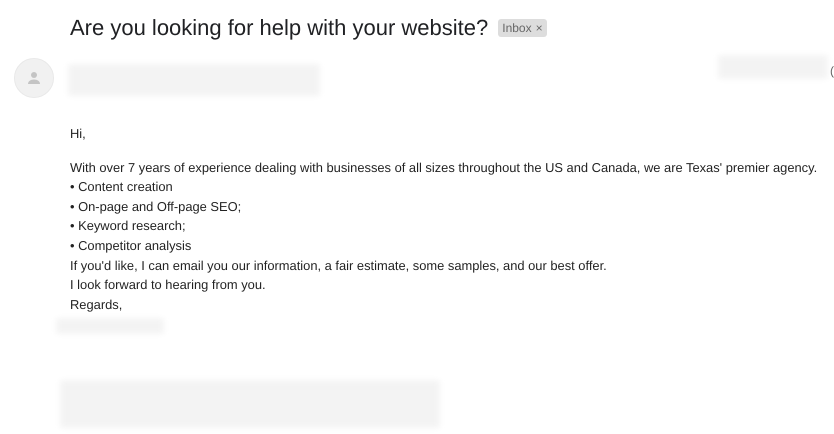  I want to click on body-text: Regards,, so click(97, 305).